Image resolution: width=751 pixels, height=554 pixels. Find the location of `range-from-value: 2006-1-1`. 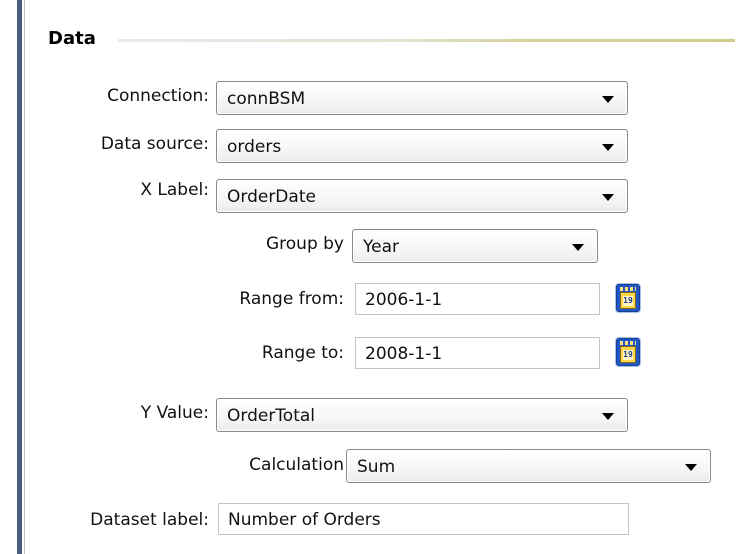

range-from-value: 2006-1-1 is located at coordinates (404, 300).